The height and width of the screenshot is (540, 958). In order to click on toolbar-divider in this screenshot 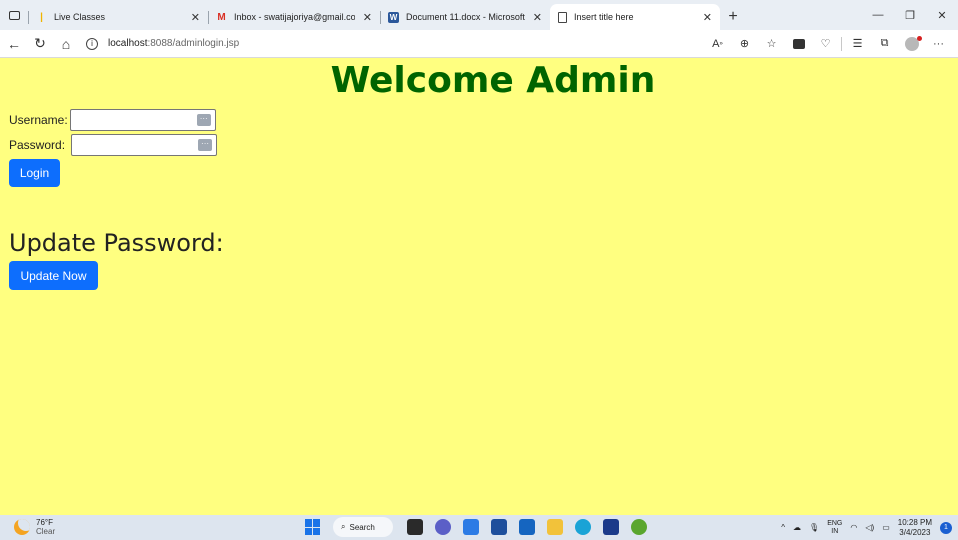, I will do `click(841, 43)`.